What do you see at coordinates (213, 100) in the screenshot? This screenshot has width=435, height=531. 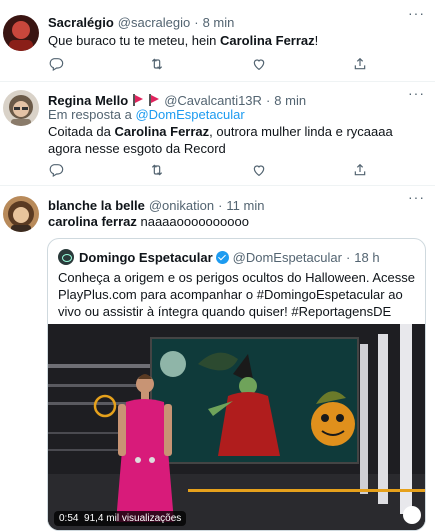 I see `author-handle: @Cavalcanti13R` at bounding box center [213, 100].